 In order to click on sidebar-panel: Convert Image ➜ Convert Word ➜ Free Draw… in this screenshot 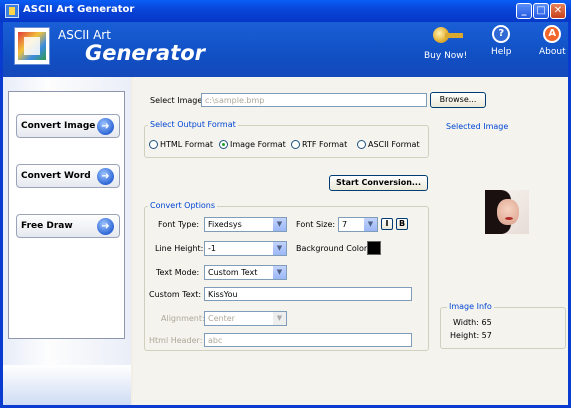, I will do `click(66, 215)`.